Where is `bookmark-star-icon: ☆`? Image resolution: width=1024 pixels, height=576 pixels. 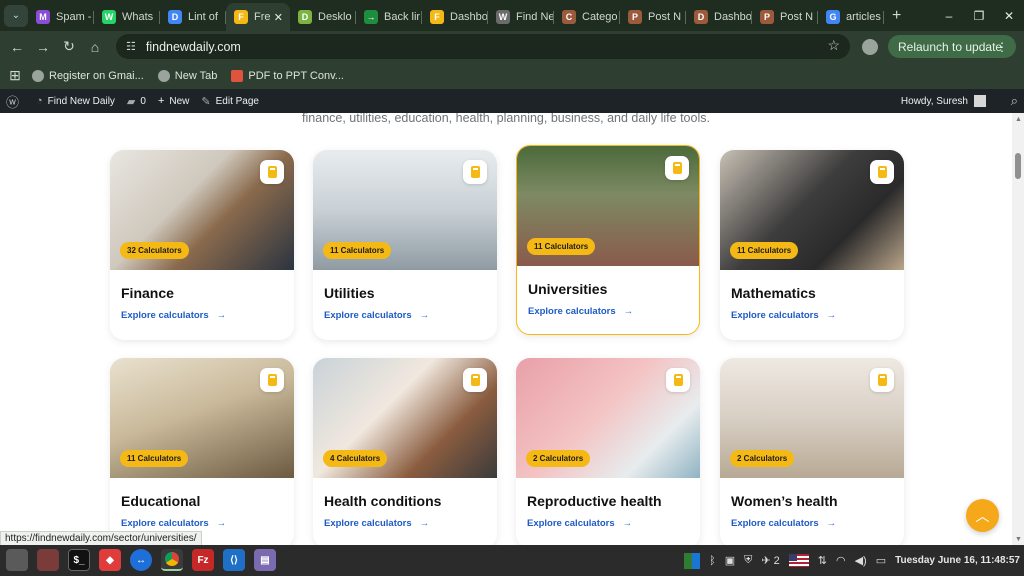
bookmark-star-icon: ☆ is located at coordinates (833, 45).